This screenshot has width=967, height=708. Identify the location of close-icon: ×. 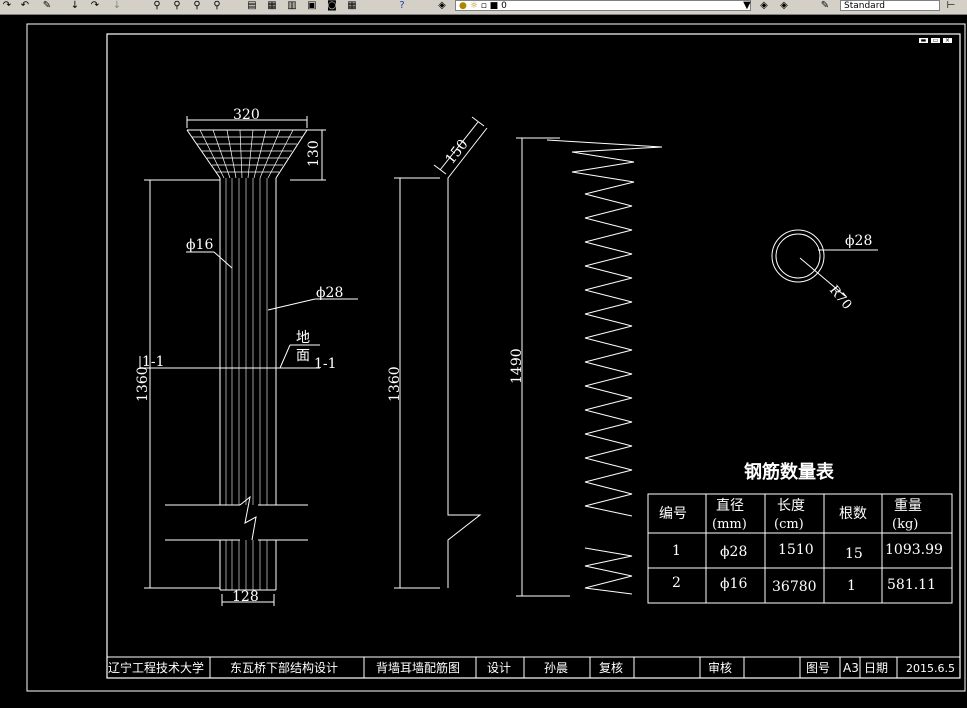
(947, 40).